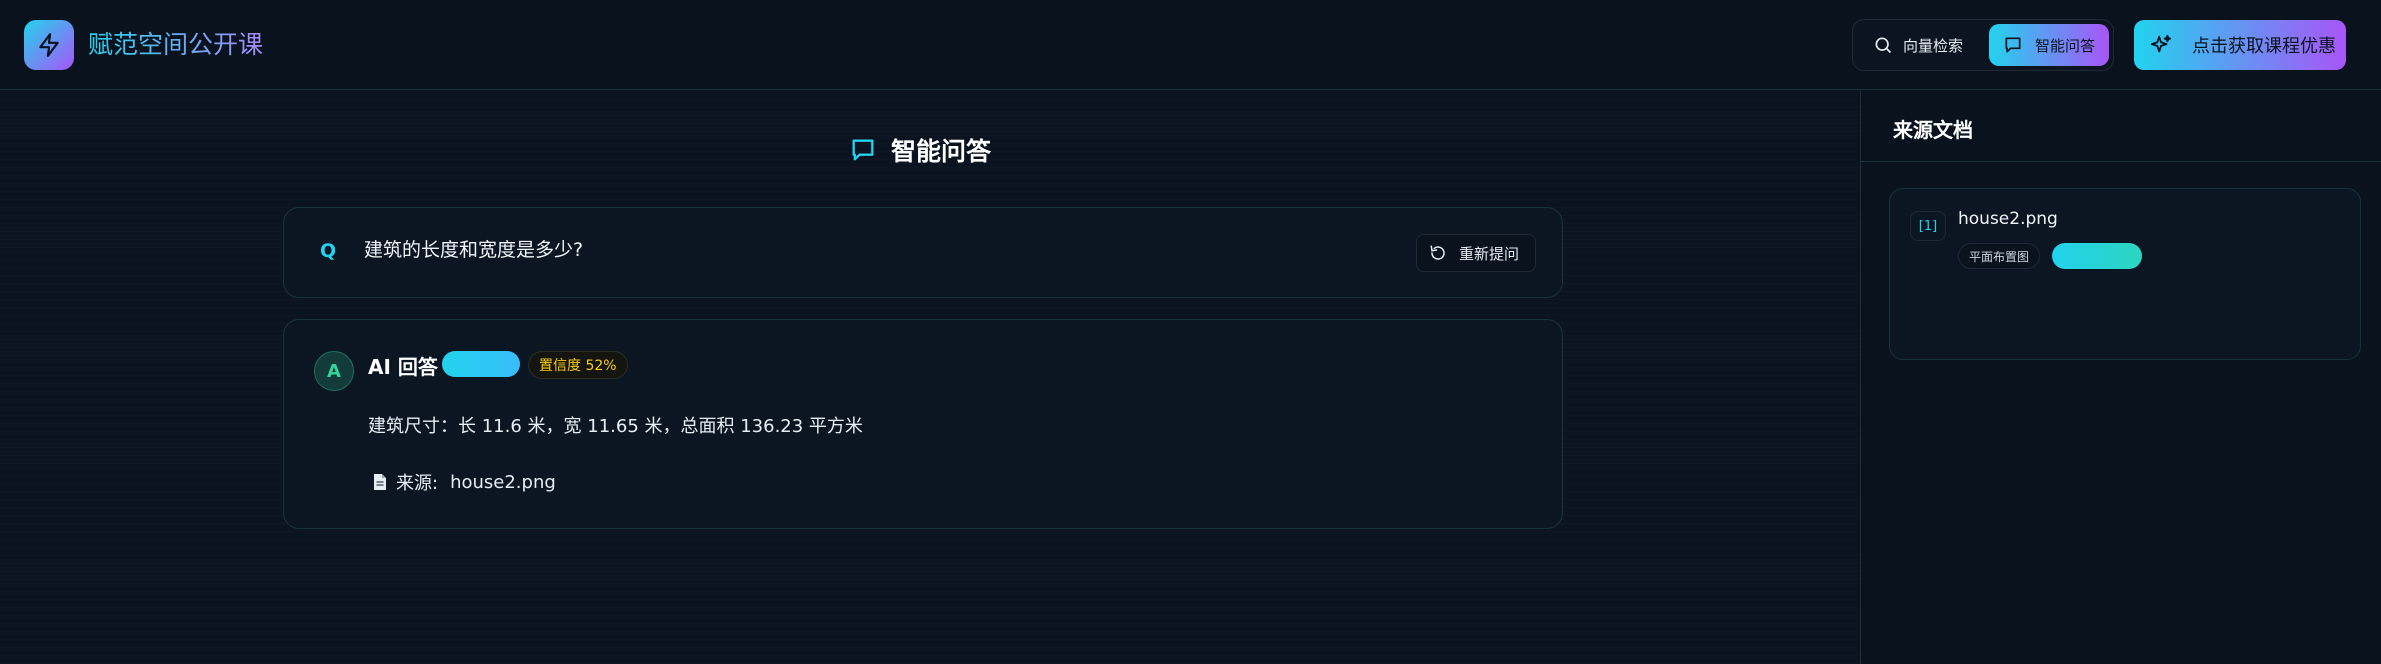 Image resolution: width=2381 pixels, height=664 pixels. Describe the element at coordinates (2161, 45) in the screenshot. I see `sparkle-icon` at that location.